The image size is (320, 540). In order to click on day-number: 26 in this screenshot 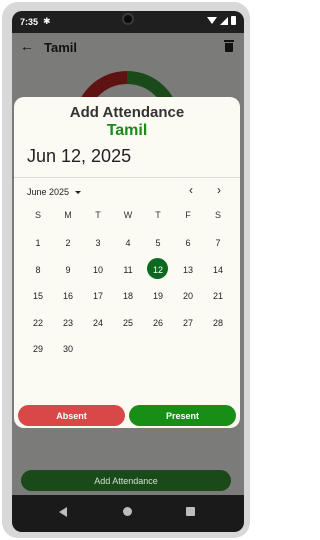, I will do `click(157, 322)`.